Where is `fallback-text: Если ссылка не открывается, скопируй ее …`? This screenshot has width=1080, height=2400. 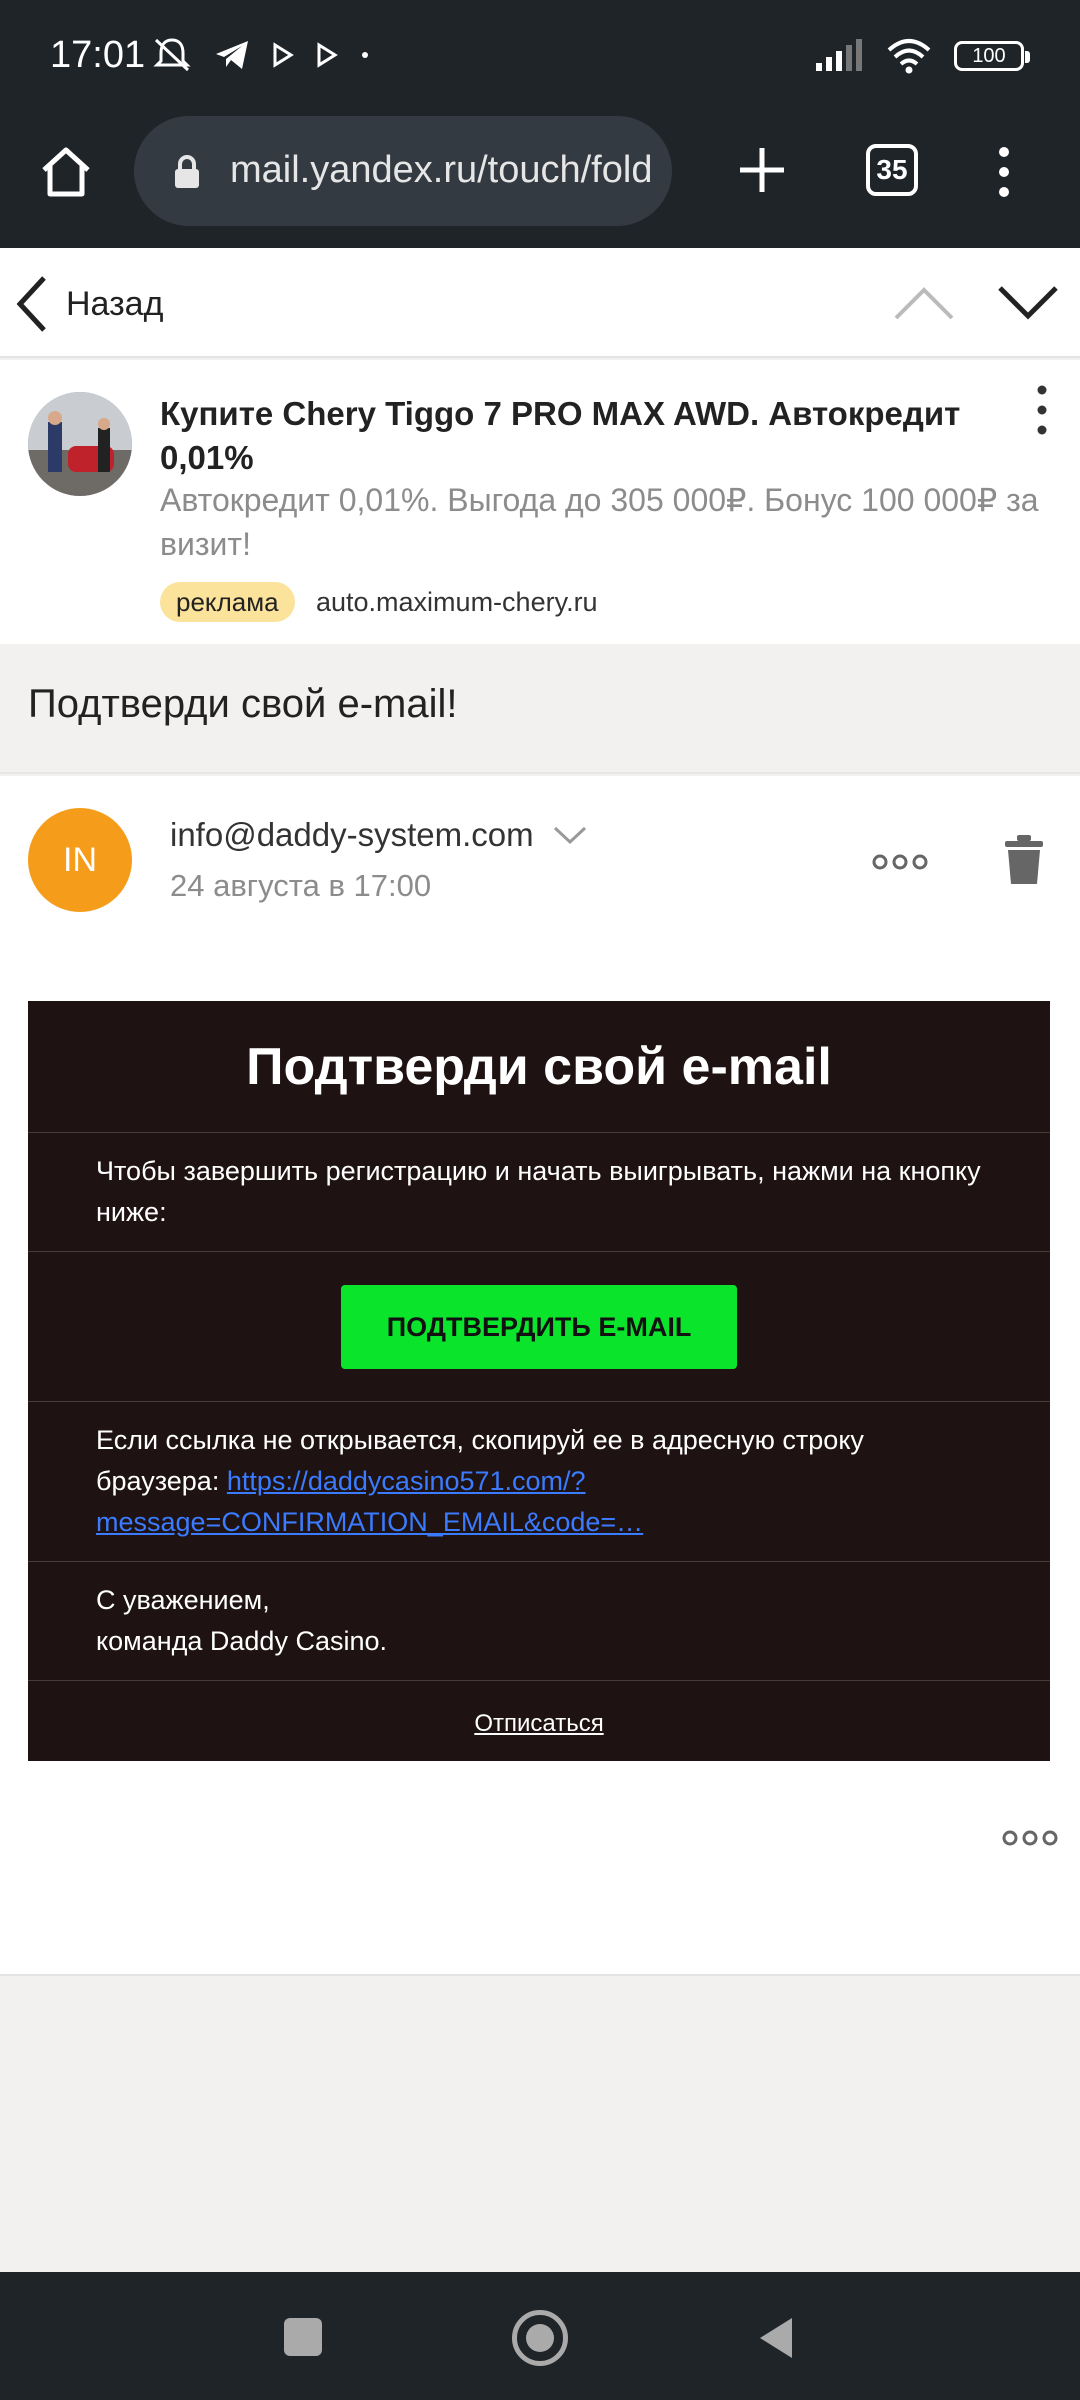 fallback-text: Если ссылка не открывается, скопируй ее … is located at coordinates (539, 1482).